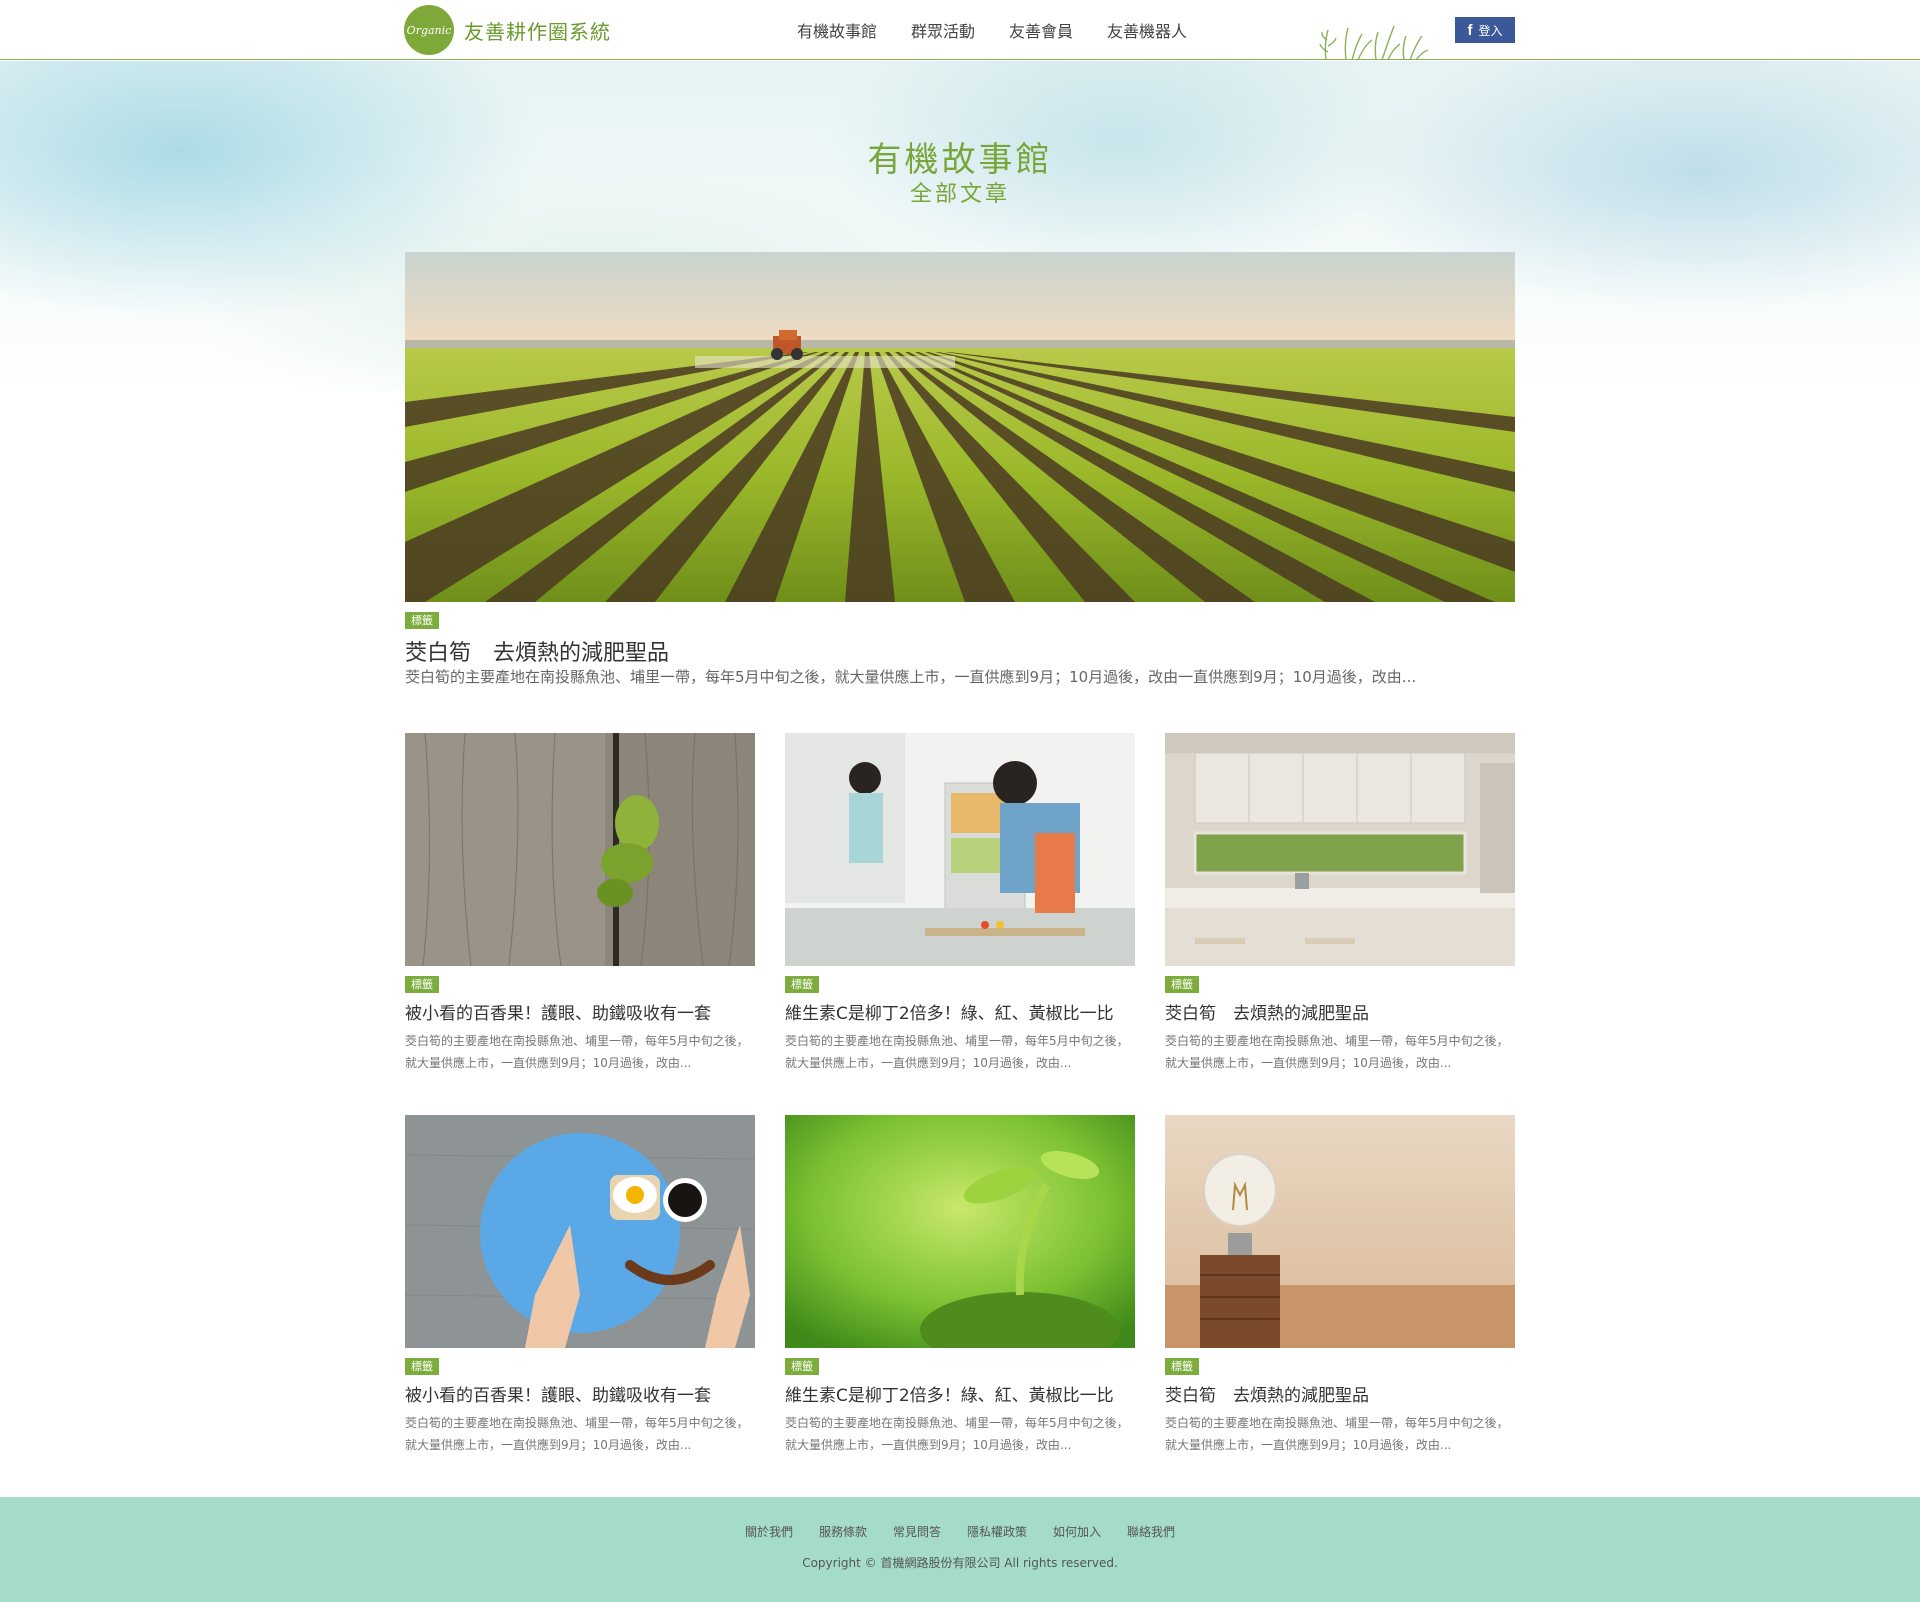 This screenshot has width=1920, height=1602. Describe the element at coordinates (959, 194) in the screenshot. I see `page-subtitle: 全部文章` at that location.